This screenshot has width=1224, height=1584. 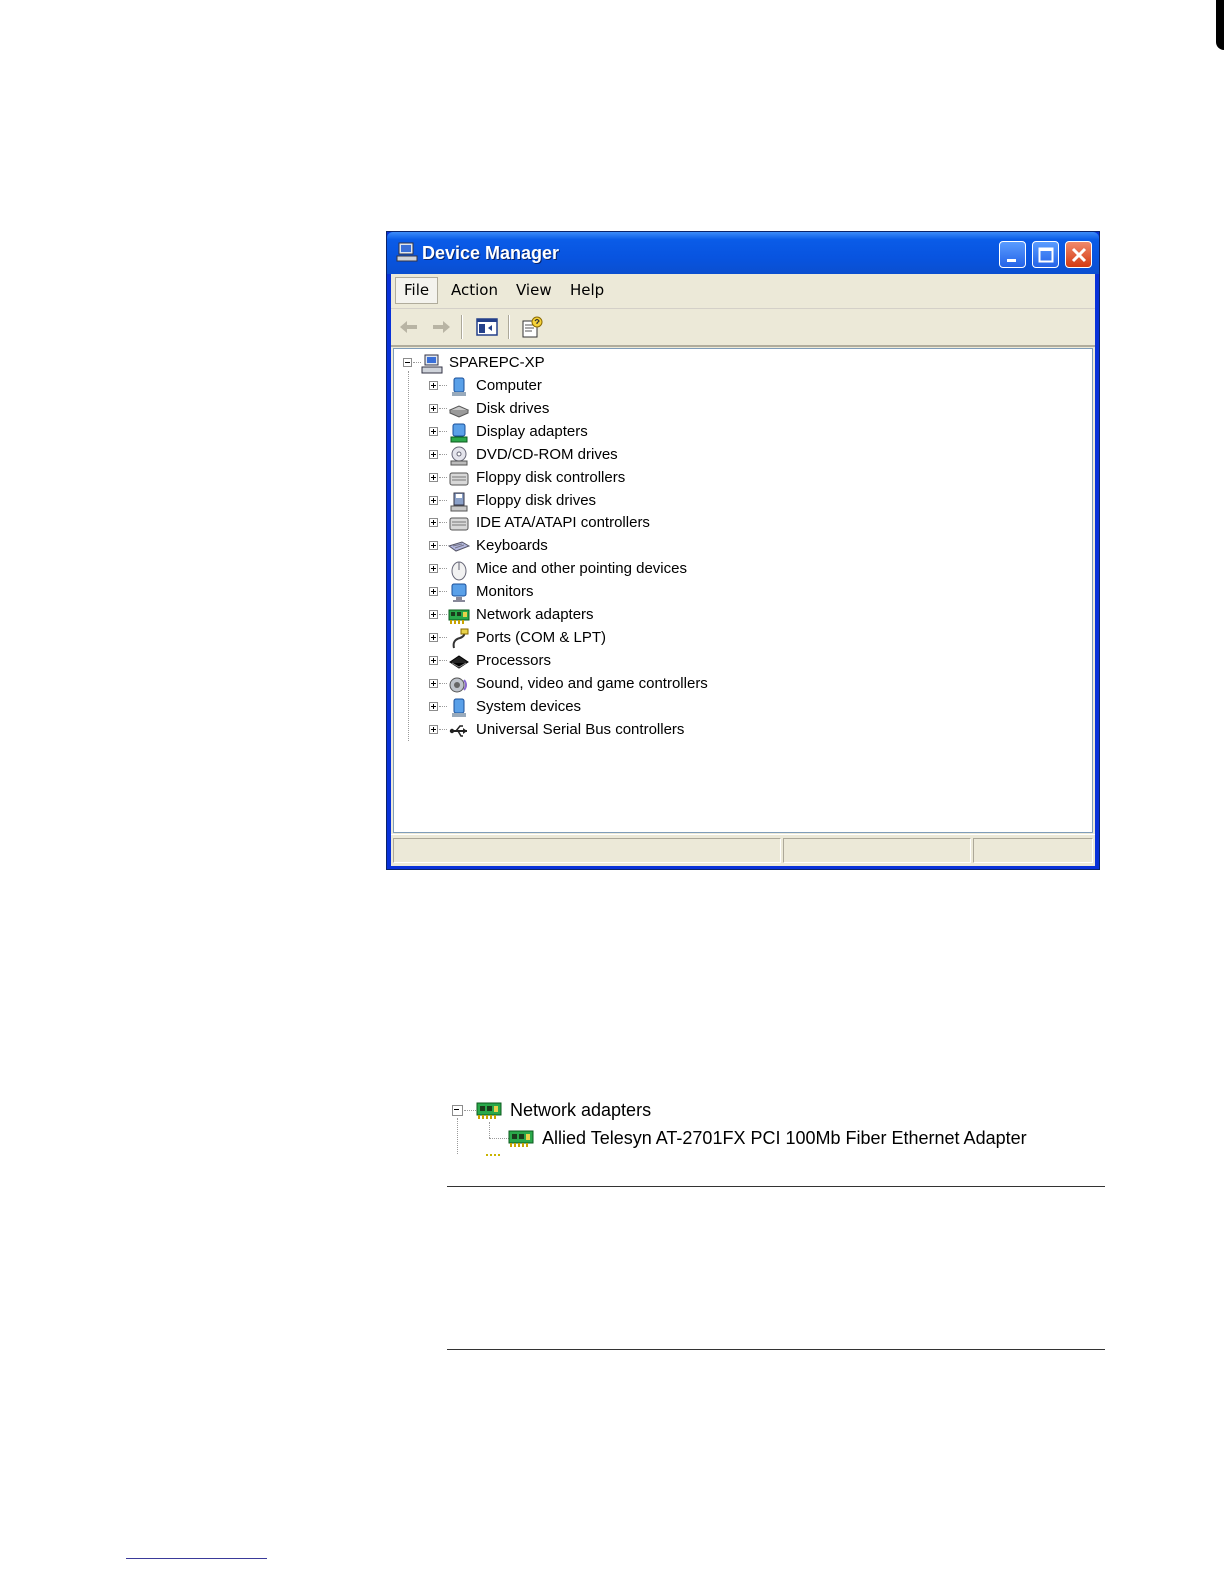 What do you see at coordinates (459, 524) in the screenshot?
I see `controller-icon` at bounding box center [459, 524].